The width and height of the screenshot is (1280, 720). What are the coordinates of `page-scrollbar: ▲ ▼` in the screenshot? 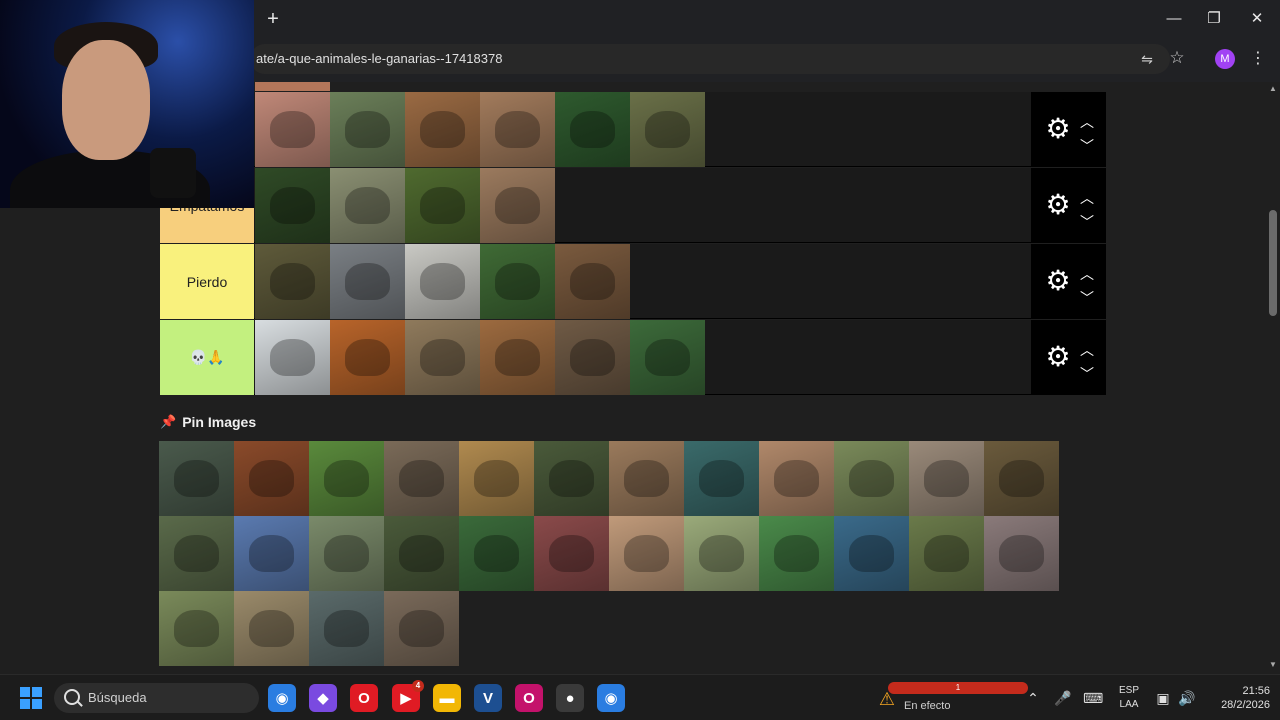 It's located at (1273, 378).